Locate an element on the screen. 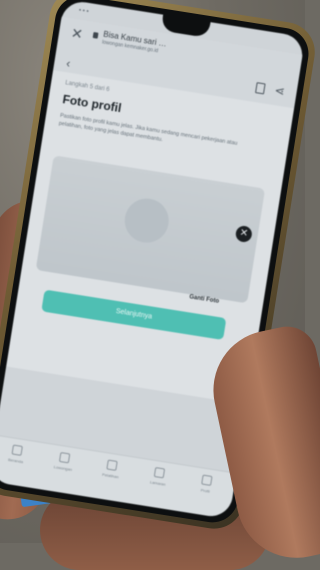 This screenshot has height=570, width=320. page-title: Foto profil is located at coordinates (92, 104).